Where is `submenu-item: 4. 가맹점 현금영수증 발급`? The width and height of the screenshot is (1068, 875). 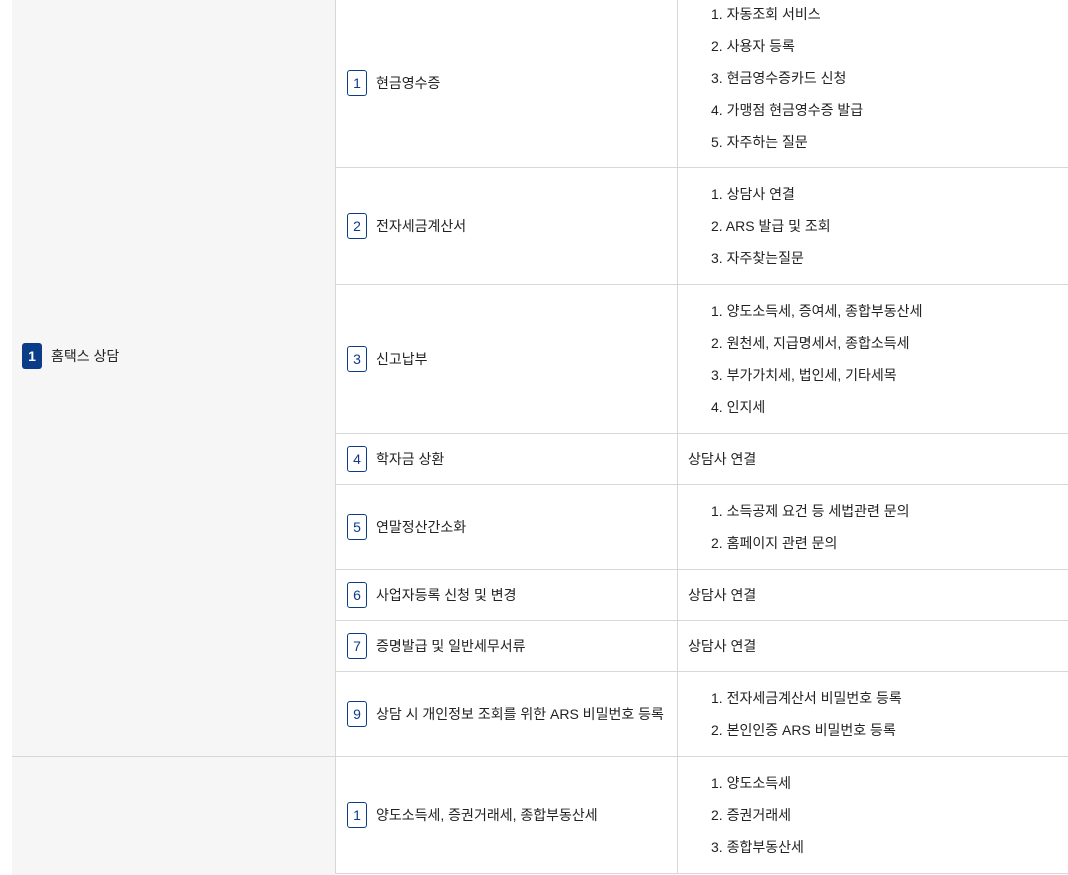
submenu-item: 4. 가맹점 현금영수증 발급 is located at coordinates (787, 110).